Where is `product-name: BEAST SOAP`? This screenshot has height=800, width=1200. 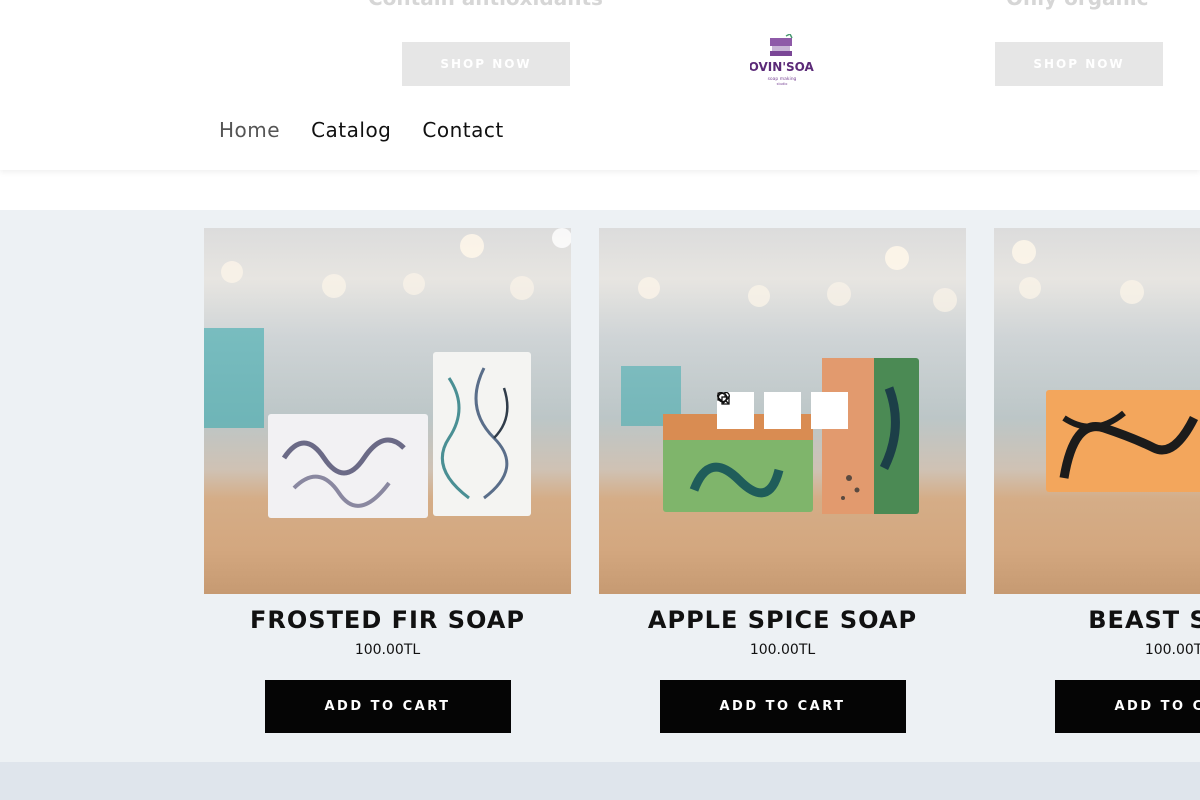
product-name: BEAST SOAP is located at coordinates (1097, 620).